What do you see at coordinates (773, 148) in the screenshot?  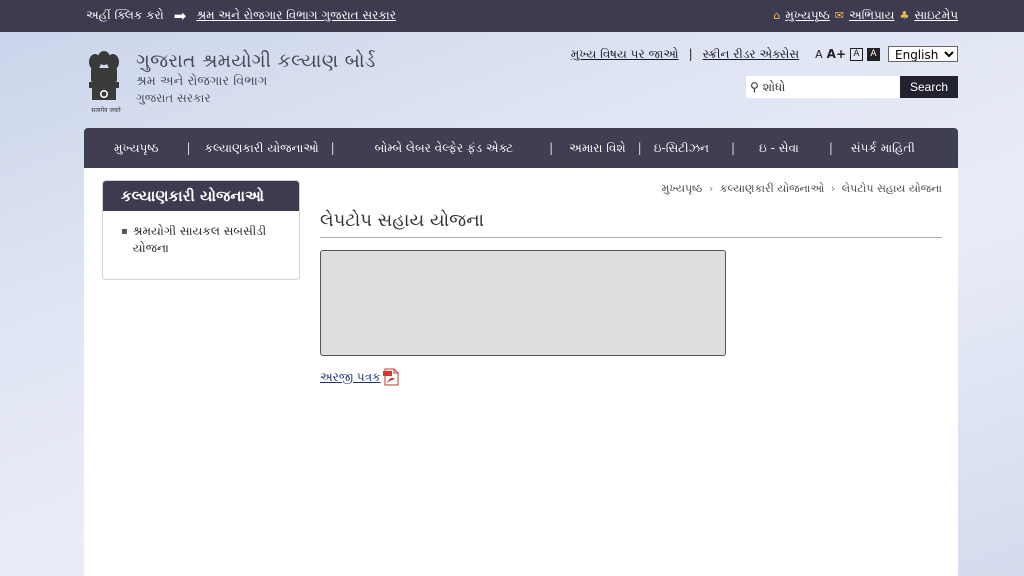 I see `nav-item-e-seva: ઇ - સેવા` at bounding box center [773, 148].